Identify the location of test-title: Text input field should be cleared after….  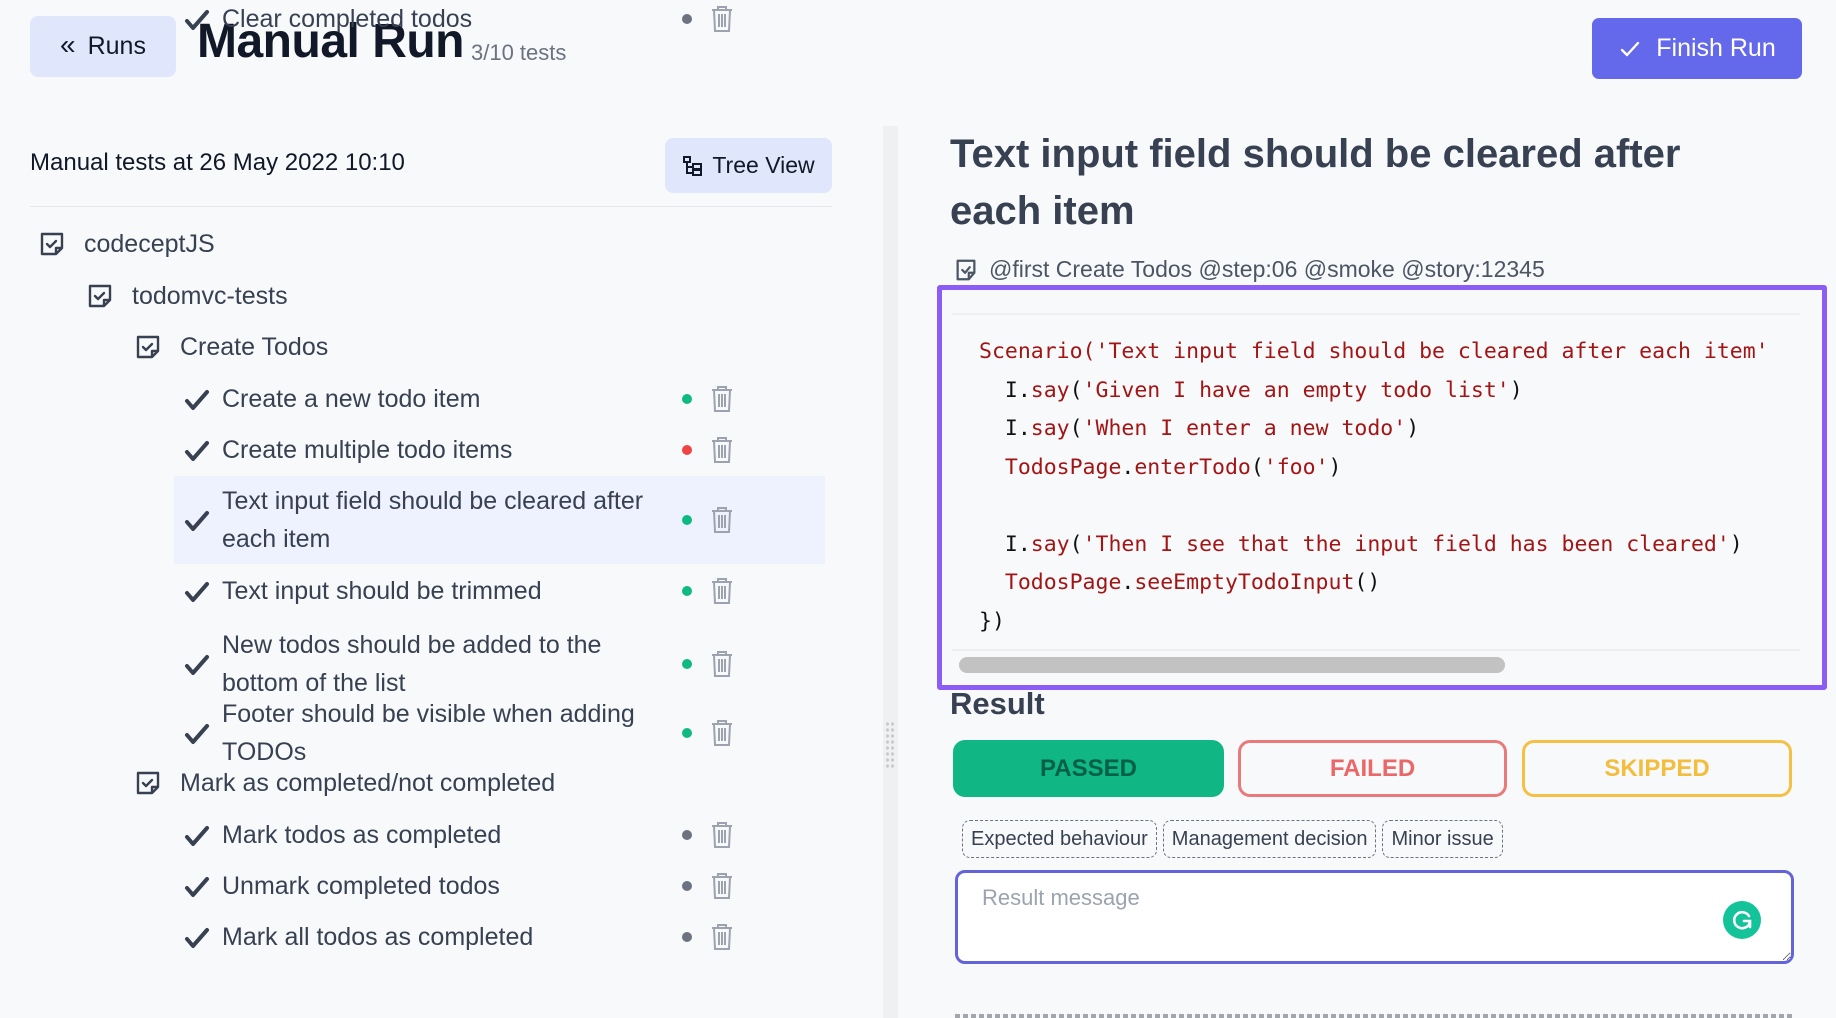
(1315, 182).